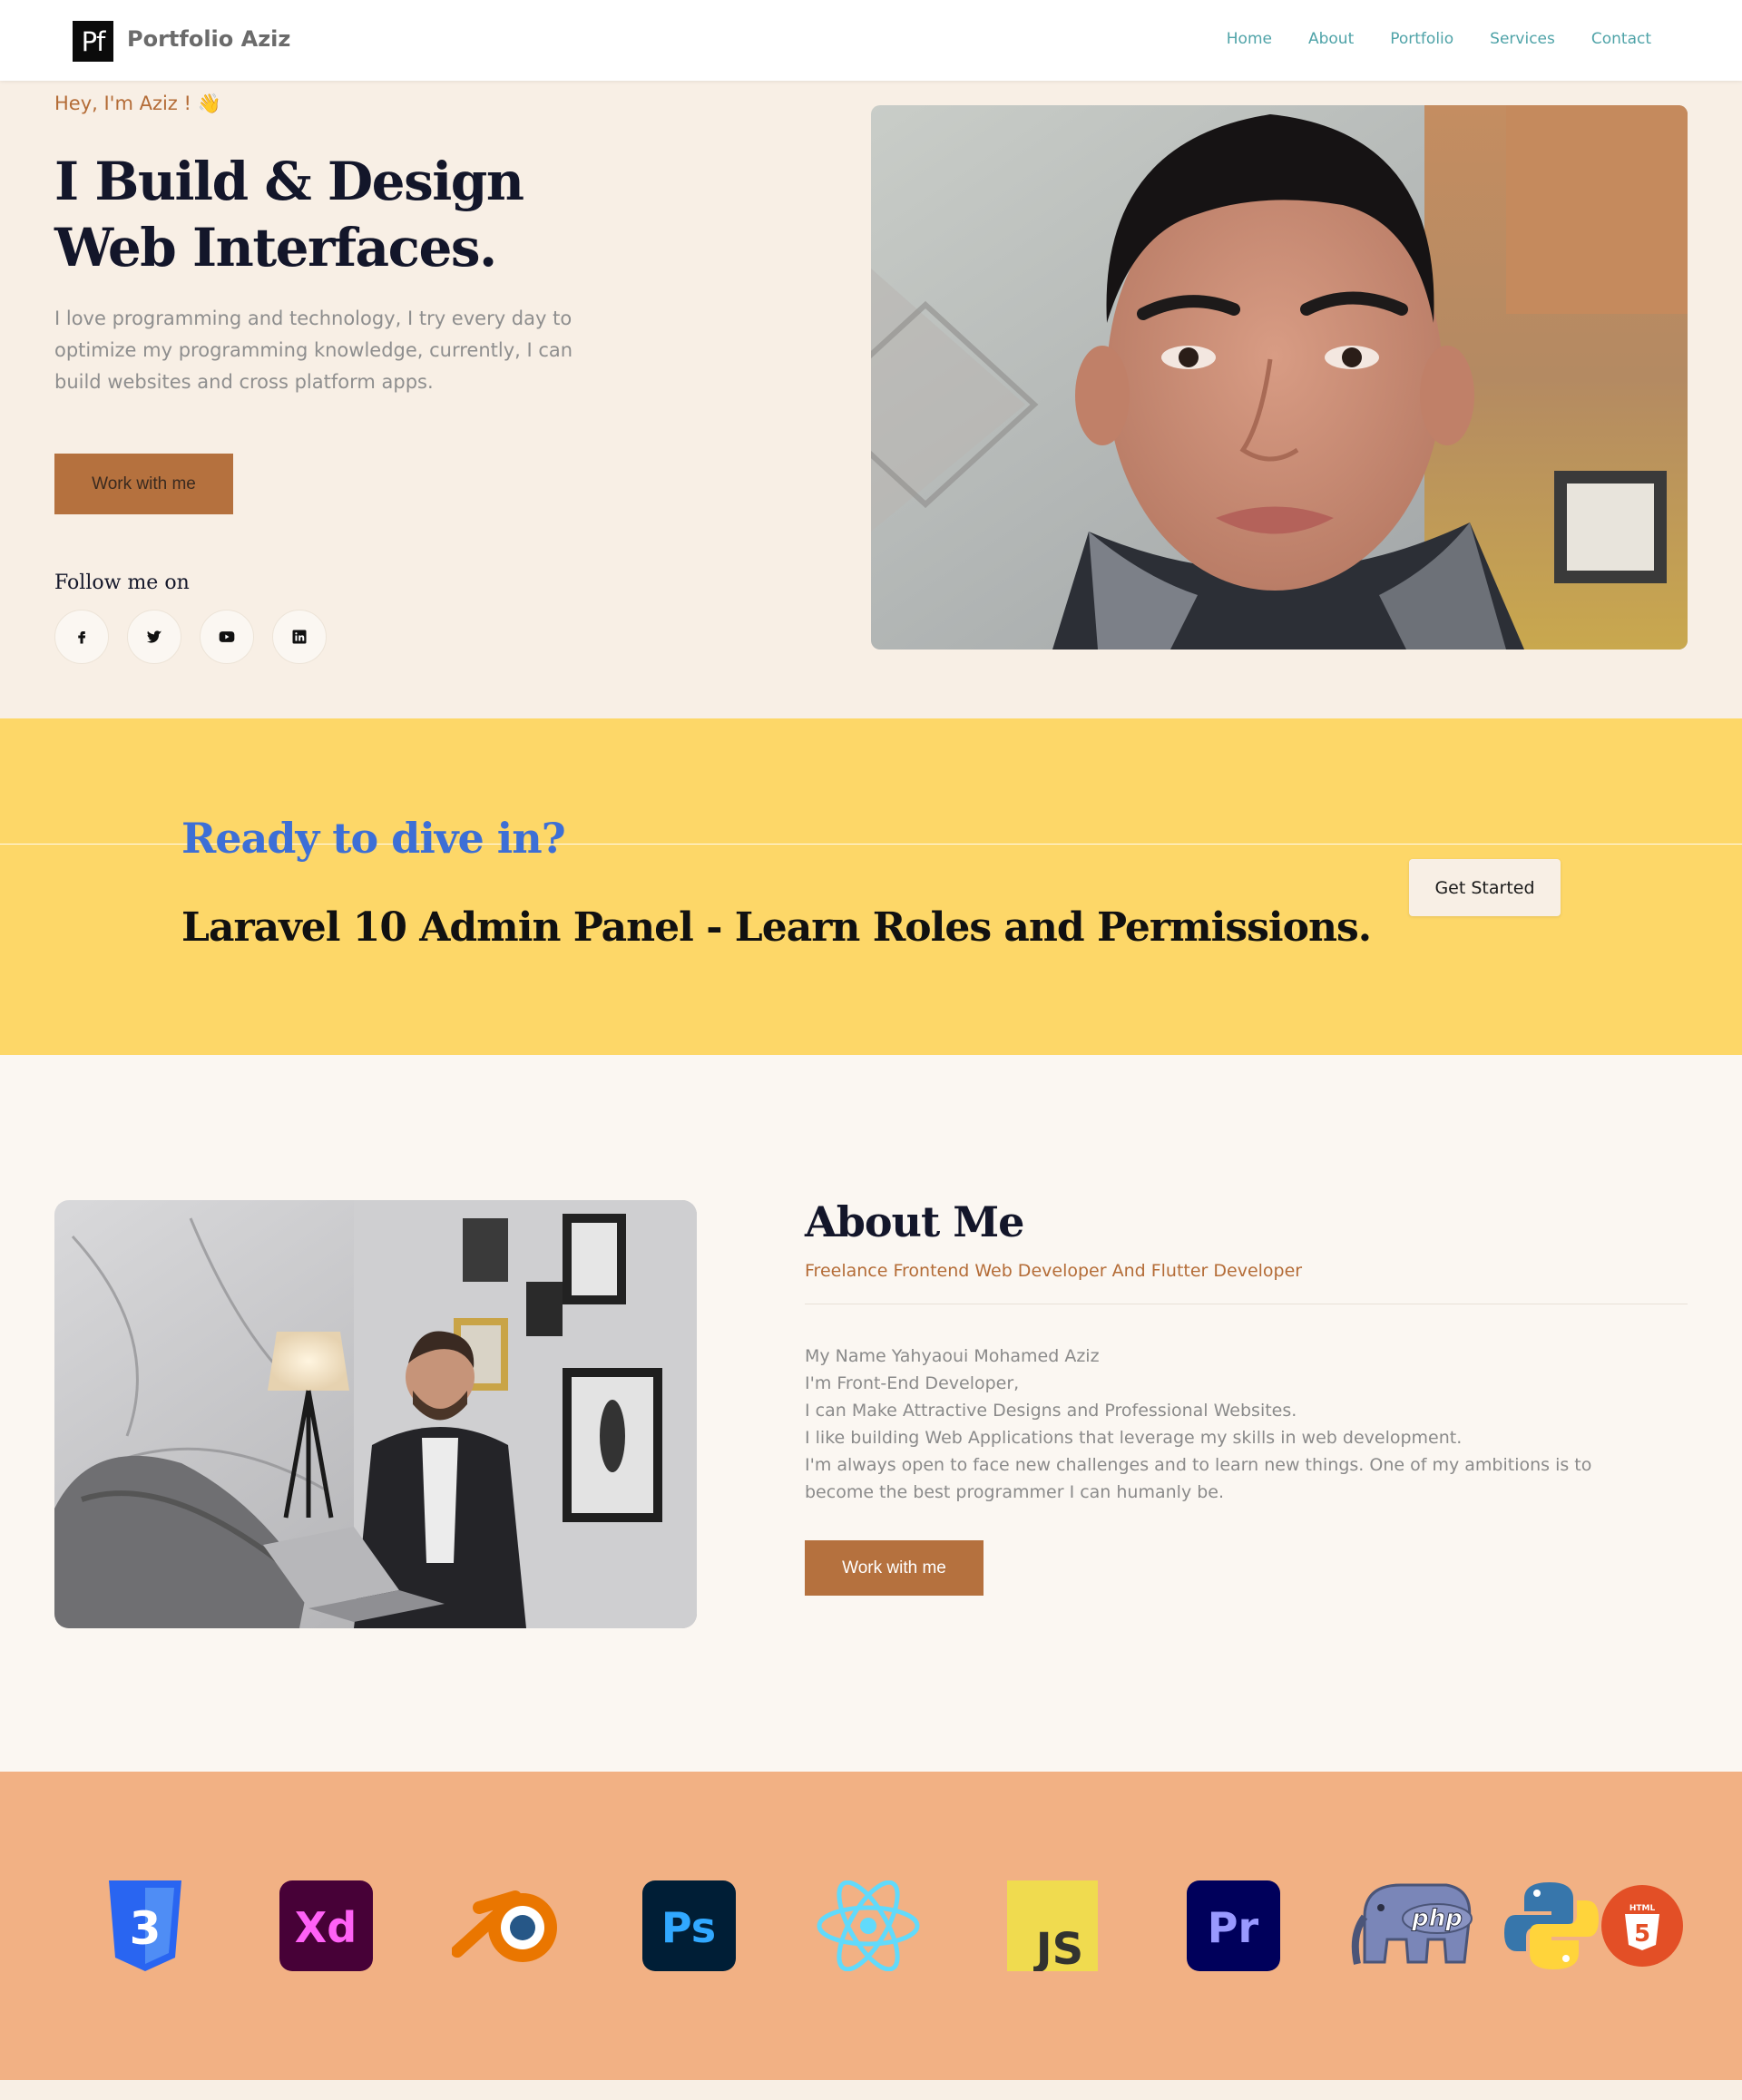 This screenshot has width=1742, height=2100. I want to click on twitter-icon, so click(154, 637).